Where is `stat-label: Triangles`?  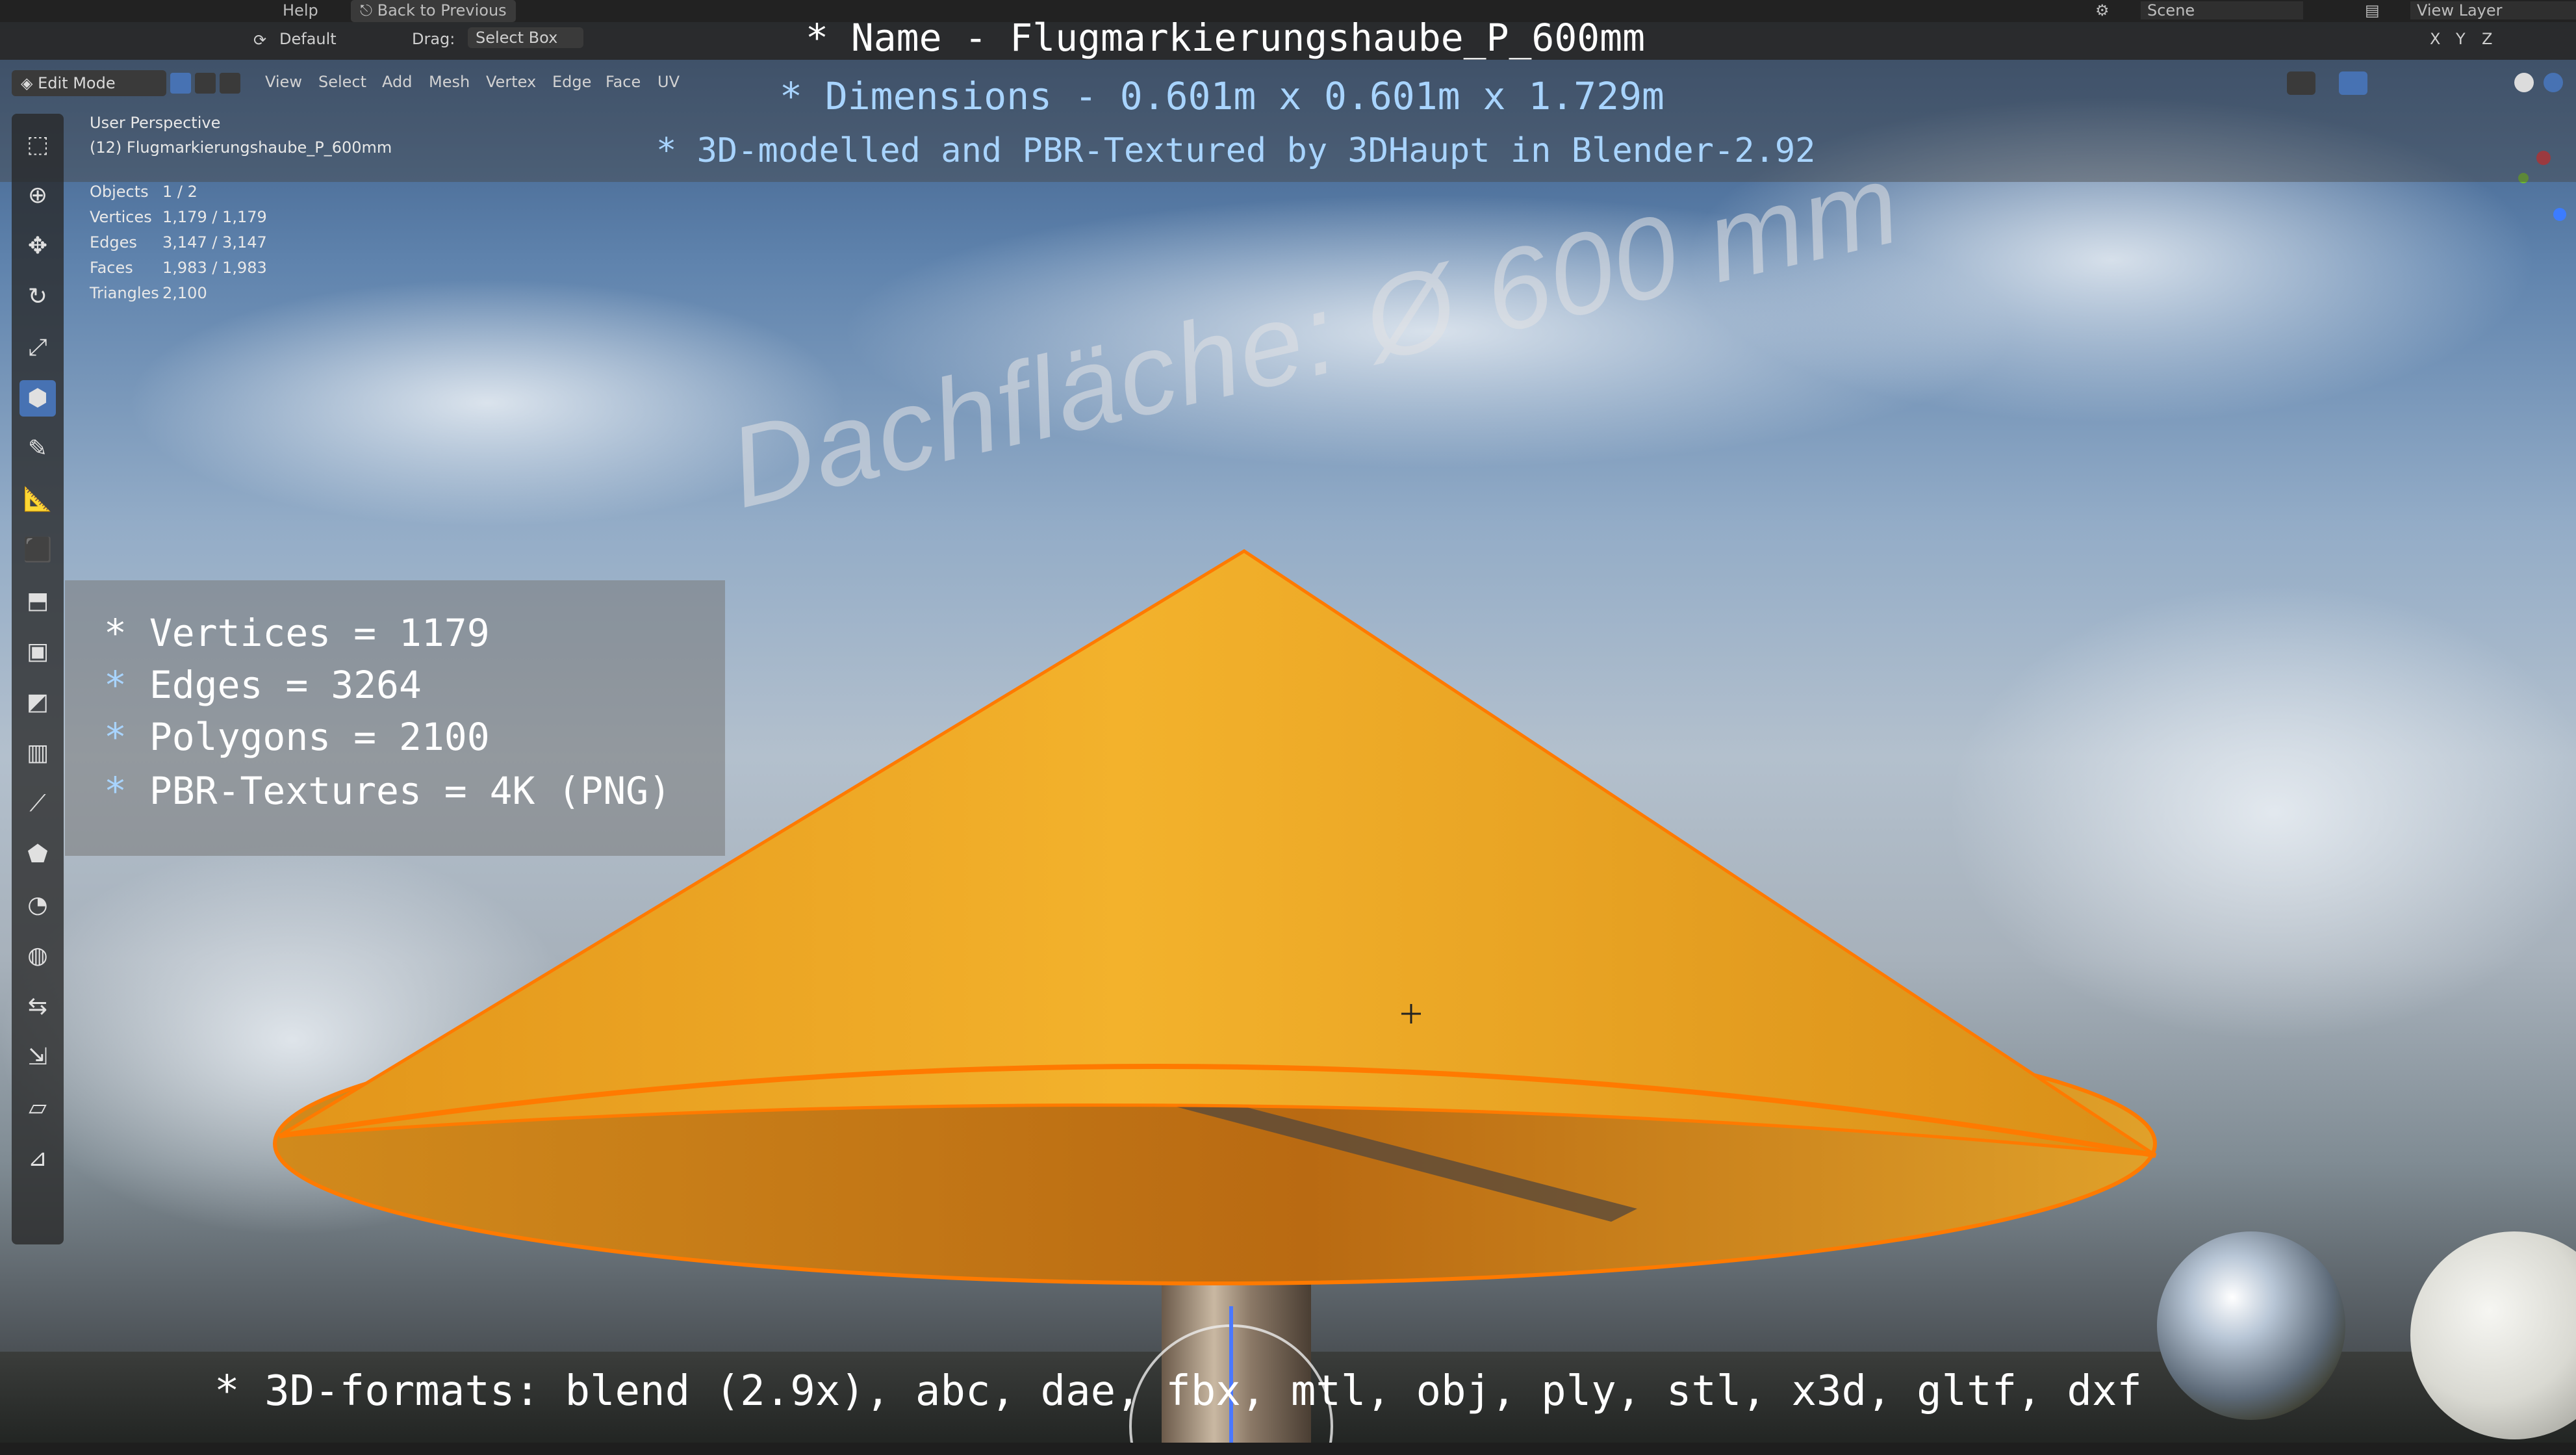 stat-label: Triangles is located at coordinates (124, 293).